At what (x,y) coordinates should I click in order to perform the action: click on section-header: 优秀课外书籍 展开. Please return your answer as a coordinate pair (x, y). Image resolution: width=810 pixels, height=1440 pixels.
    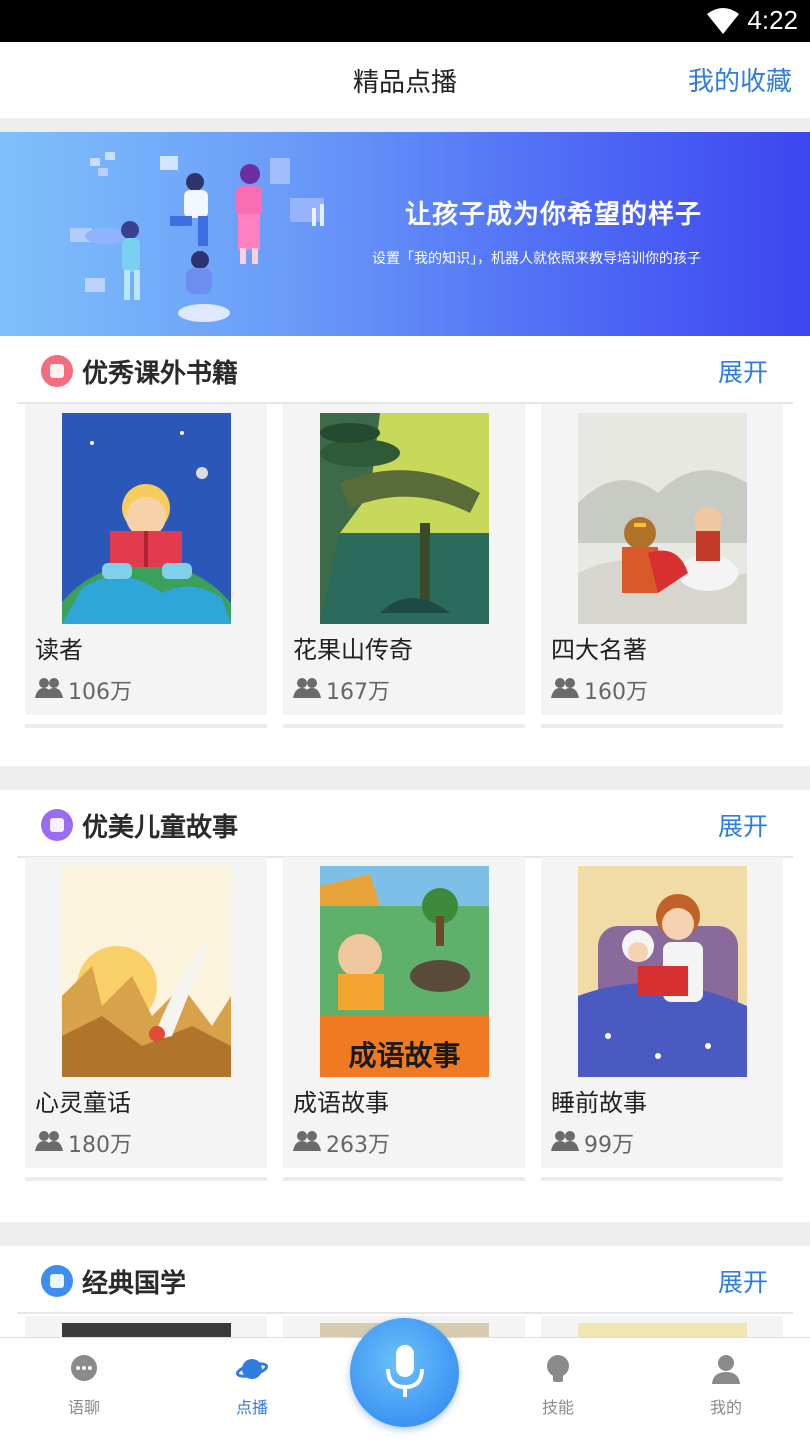
    Looking at the image, I should click on (405, 370).